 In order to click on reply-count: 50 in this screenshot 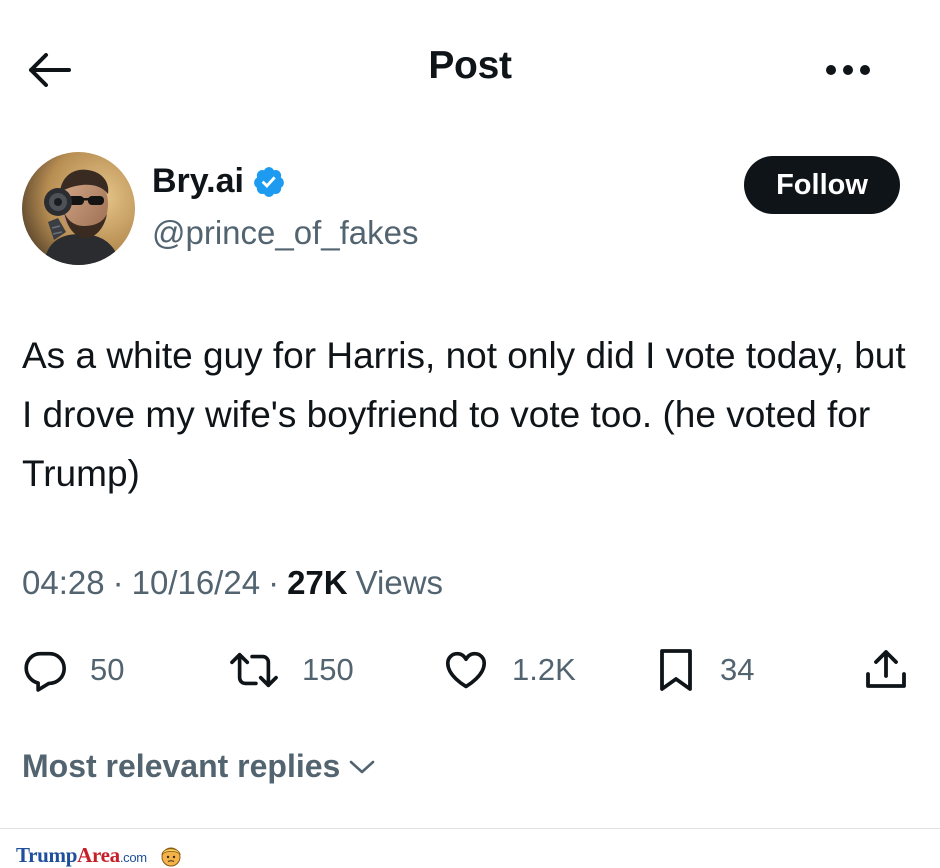, I will do `click(107, 669)`.